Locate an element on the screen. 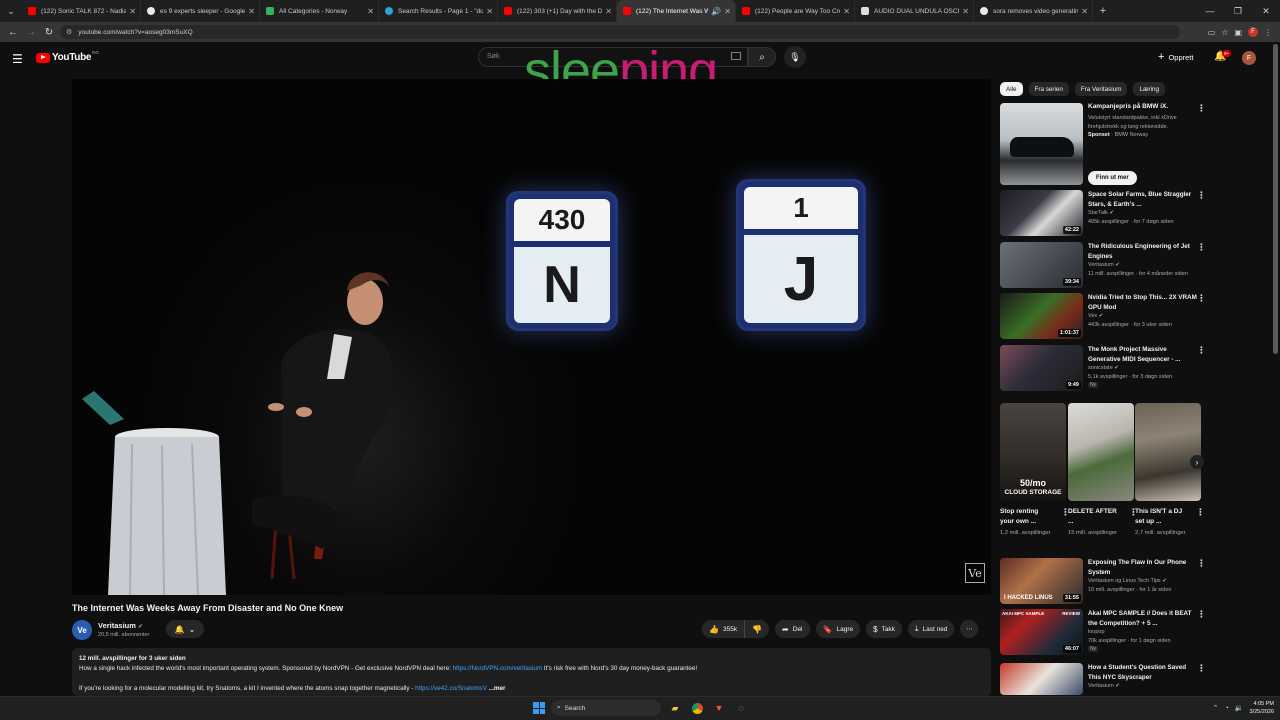  dislike-button: 👎 is located at coordinates (757, 629).